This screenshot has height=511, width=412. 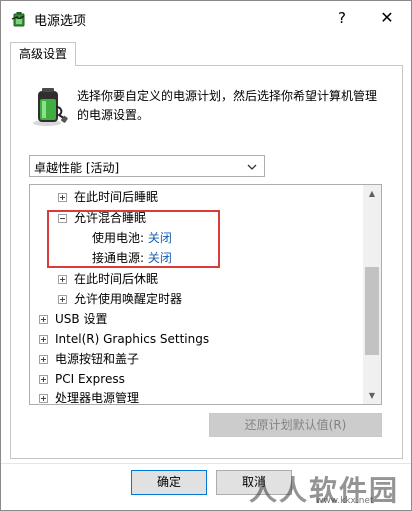 What do you see at coordinates (306, 487) in the screenshot?
I see `site-watermark: 人人软件园 www.kkx.net` at bounding box center [306, 487].